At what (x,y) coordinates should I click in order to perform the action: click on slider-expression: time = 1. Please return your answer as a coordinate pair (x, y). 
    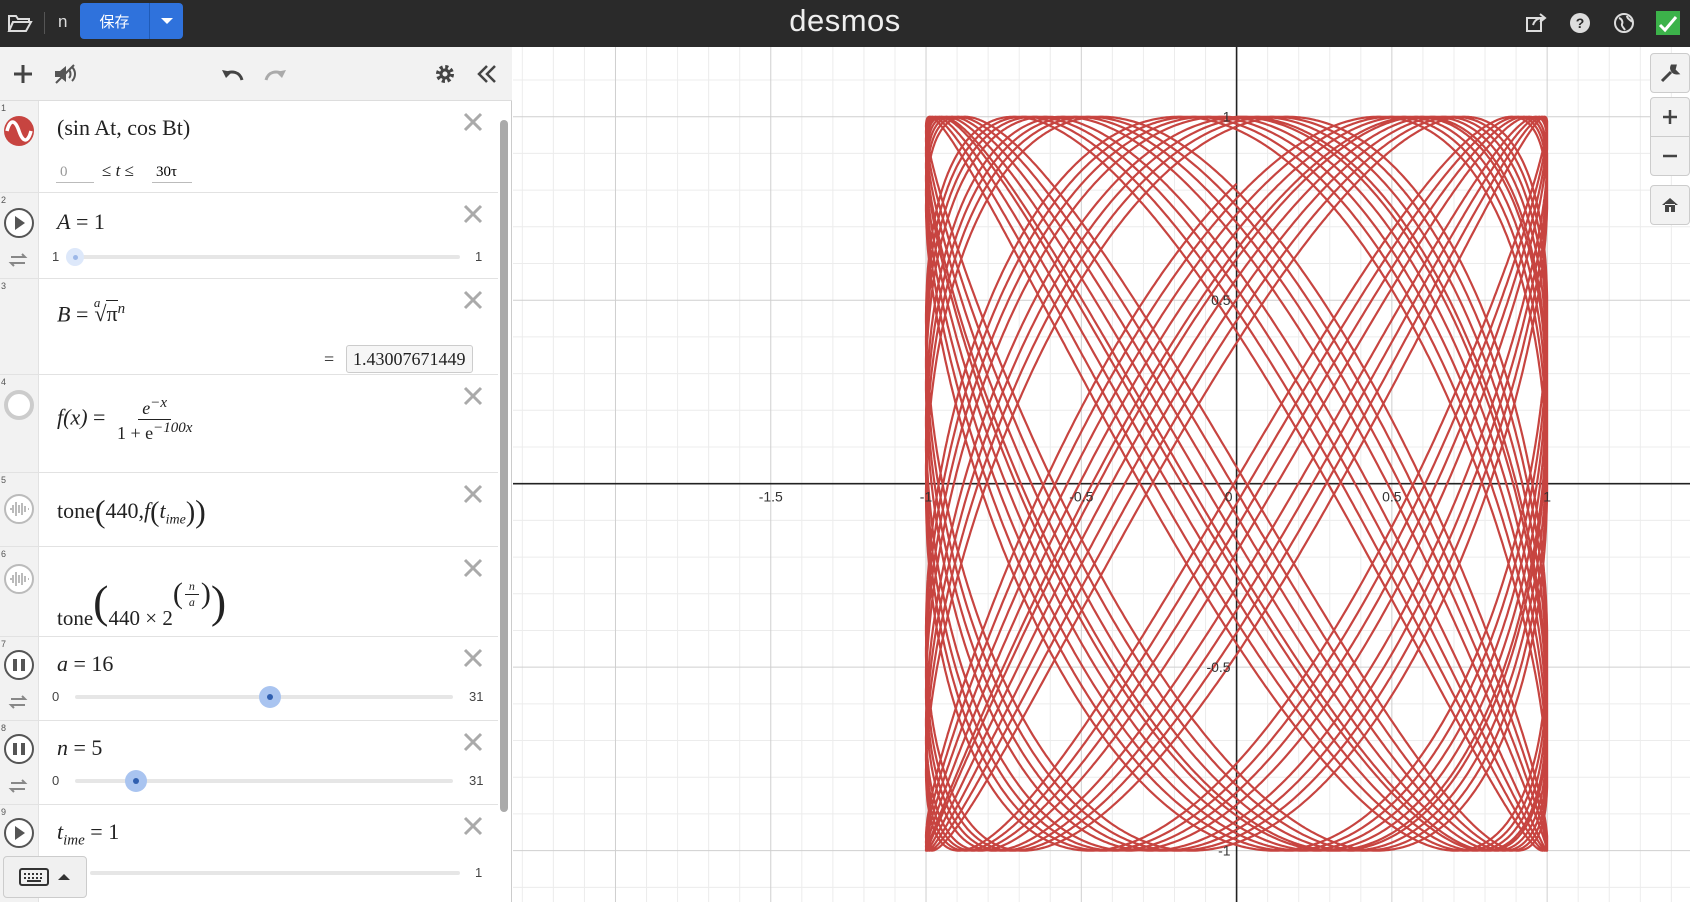
    Looking at the image, I should click on (88, 834).